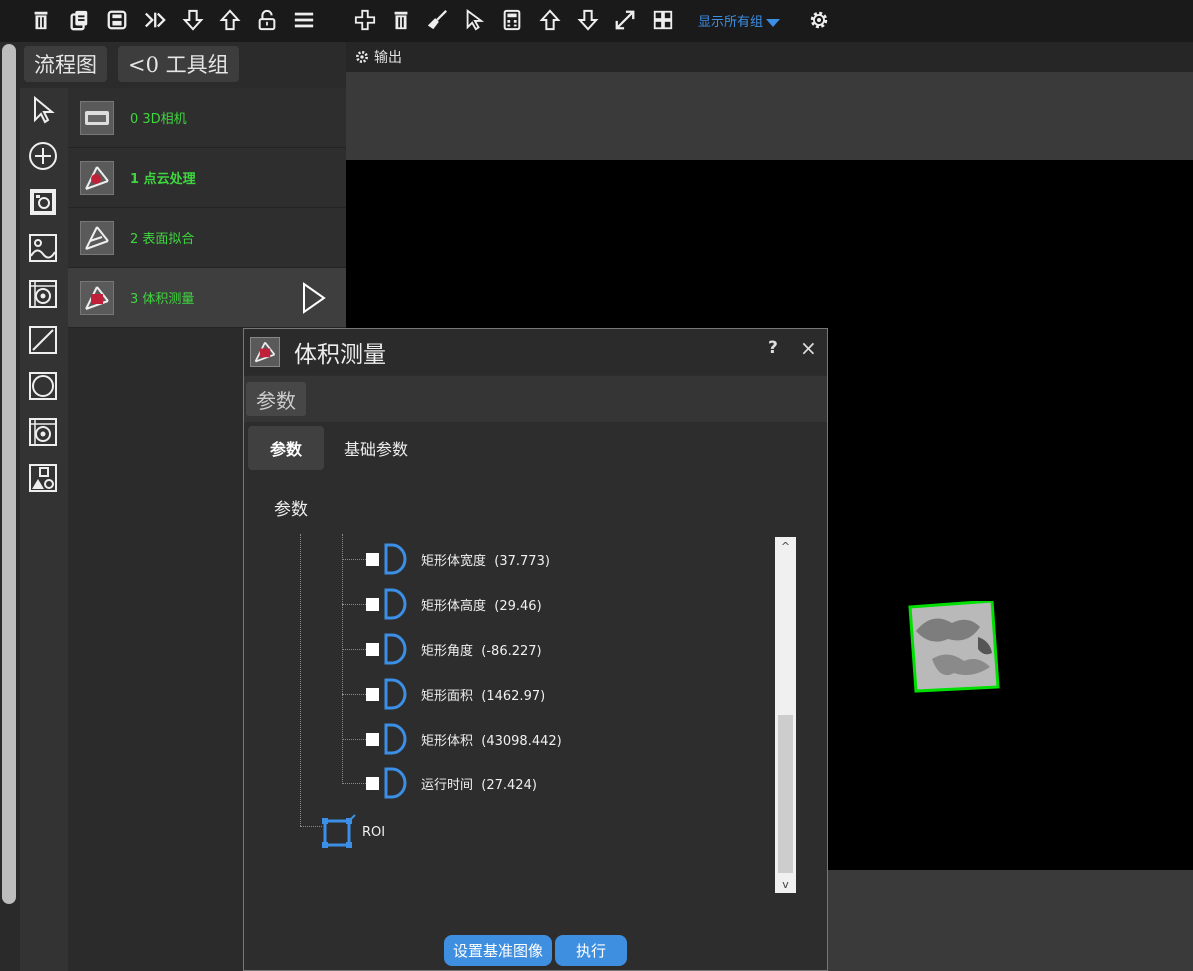 This screenshot has height=971, width=1193. Describe the element at coordinates (535, 352) in the screenshot. I see `dialog-titlebar: 体积测量` at that location.